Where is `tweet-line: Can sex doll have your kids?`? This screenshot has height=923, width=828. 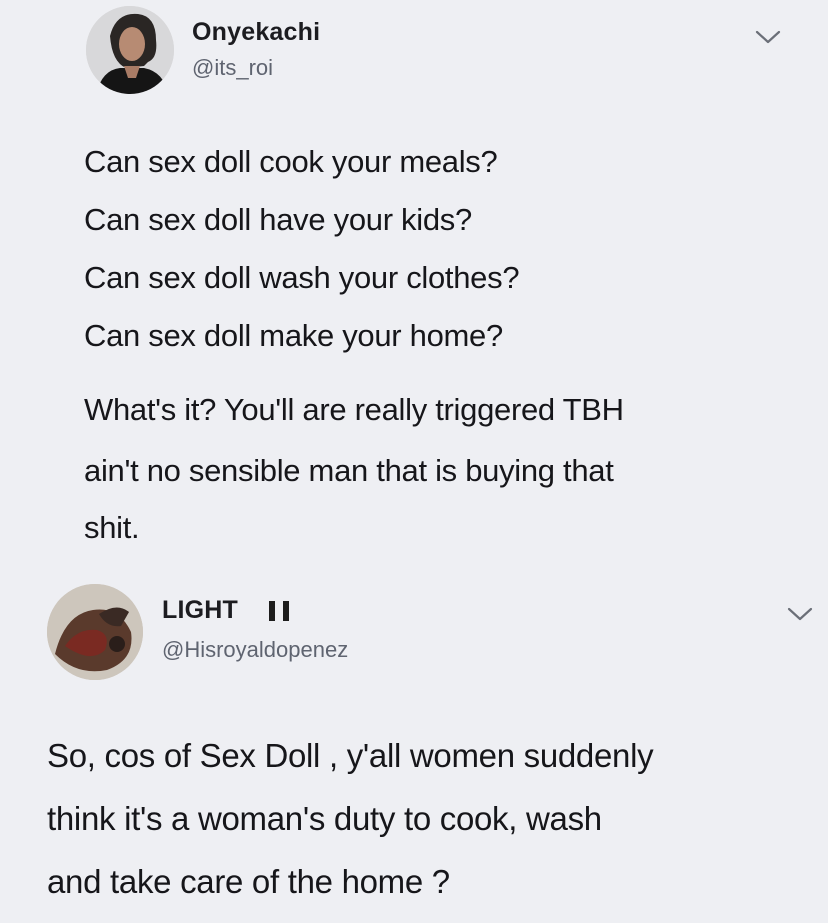
tweet-line: Can sex doll have your kids? is located at coordinates (278, 219).